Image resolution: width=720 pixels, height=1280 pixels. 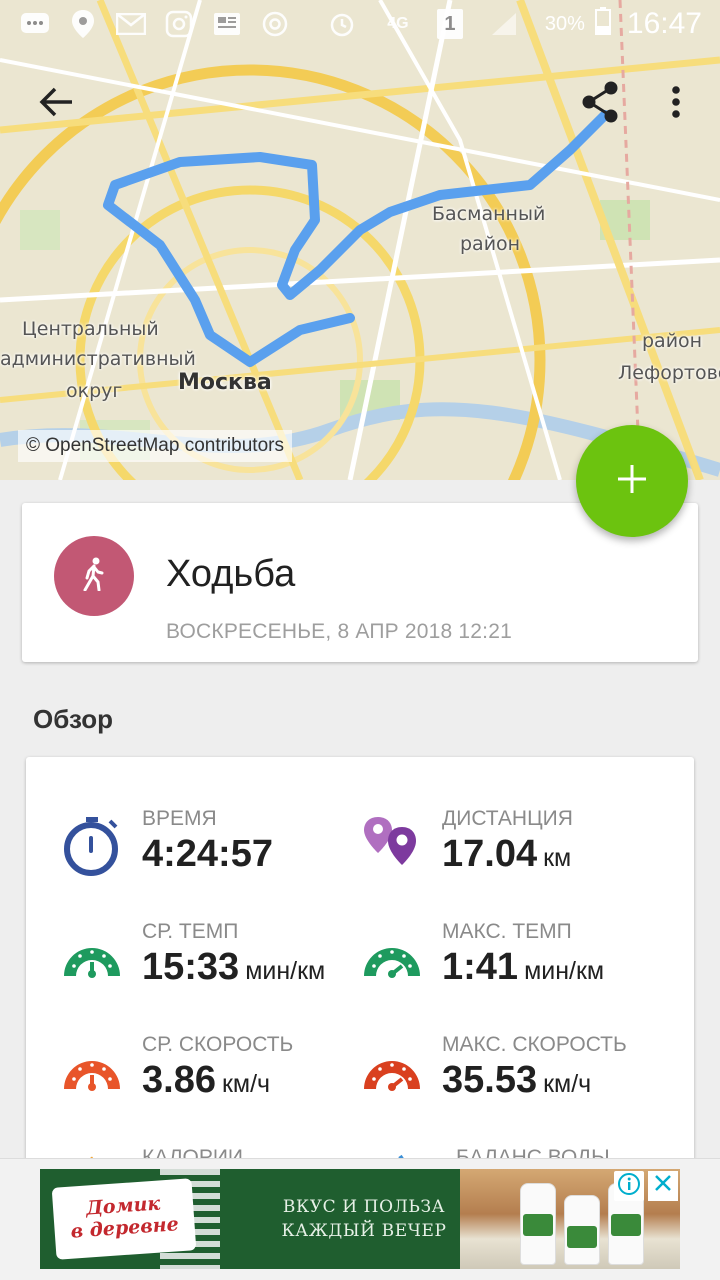 What do you see at coordinates (392, 958) in the screenshot?
I see `max-pace-gauge-icon` at bounding box center [392, 958].